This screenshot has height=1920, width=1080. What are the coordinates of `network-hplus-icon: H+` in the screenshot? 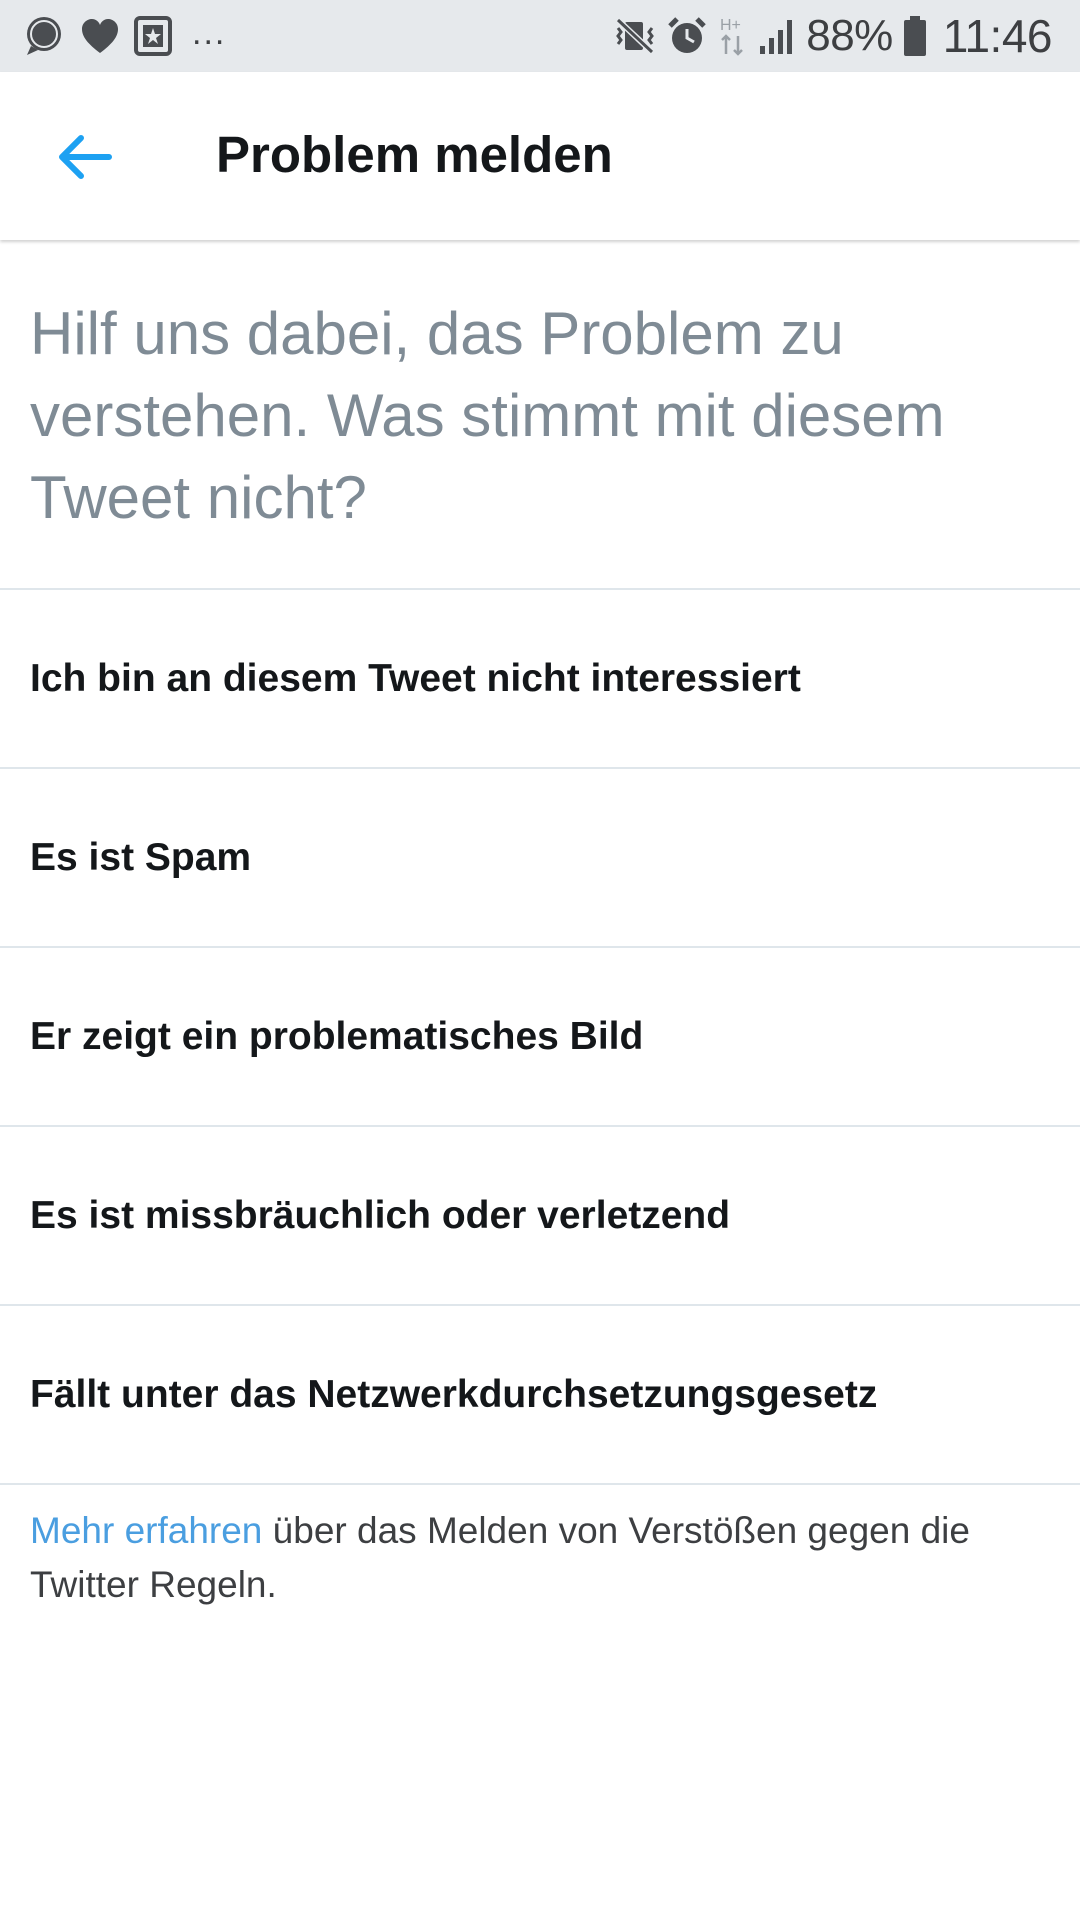 It's located at (733, 36).